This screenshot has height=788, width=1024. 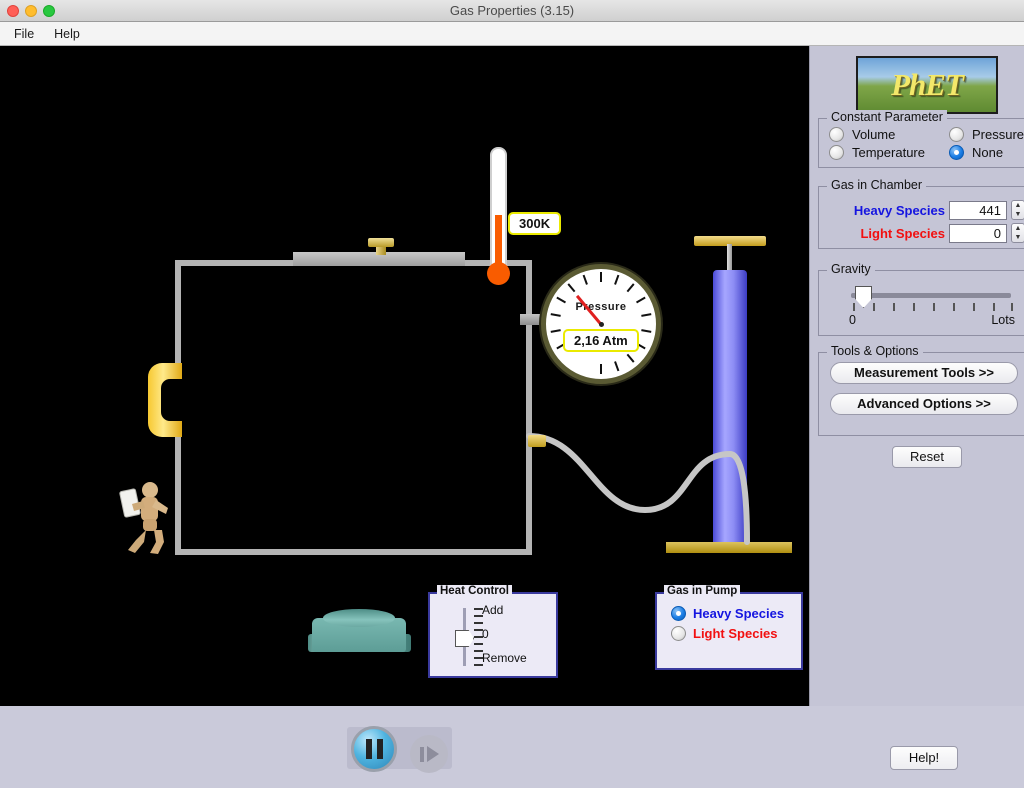 I want to click on close-icon, so click(x=13, y=11).